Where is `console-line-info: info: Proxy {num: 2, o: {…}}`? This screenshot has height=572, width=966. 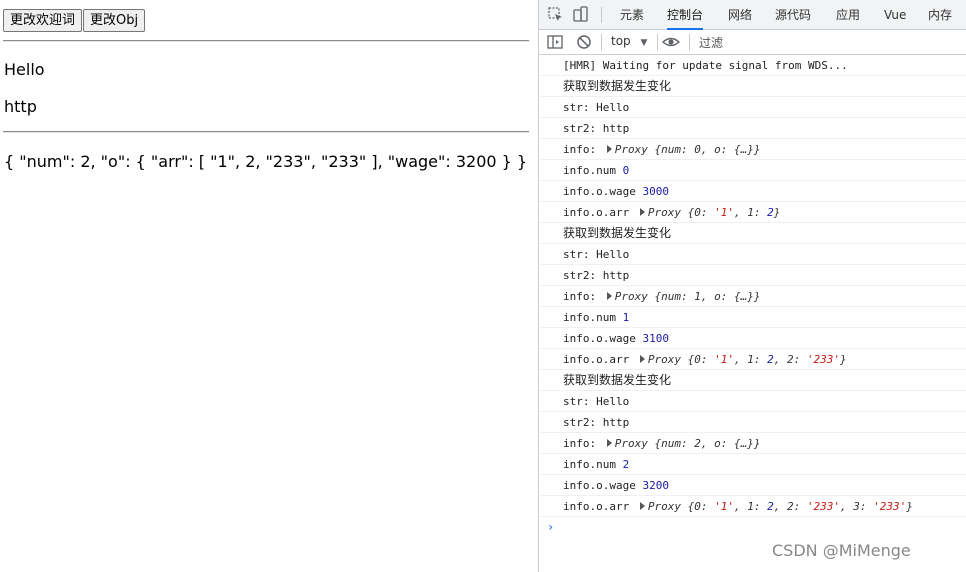 console-line-info: info: Proxy {num: 2, o: {…}} is located at coordinates (752, 443).